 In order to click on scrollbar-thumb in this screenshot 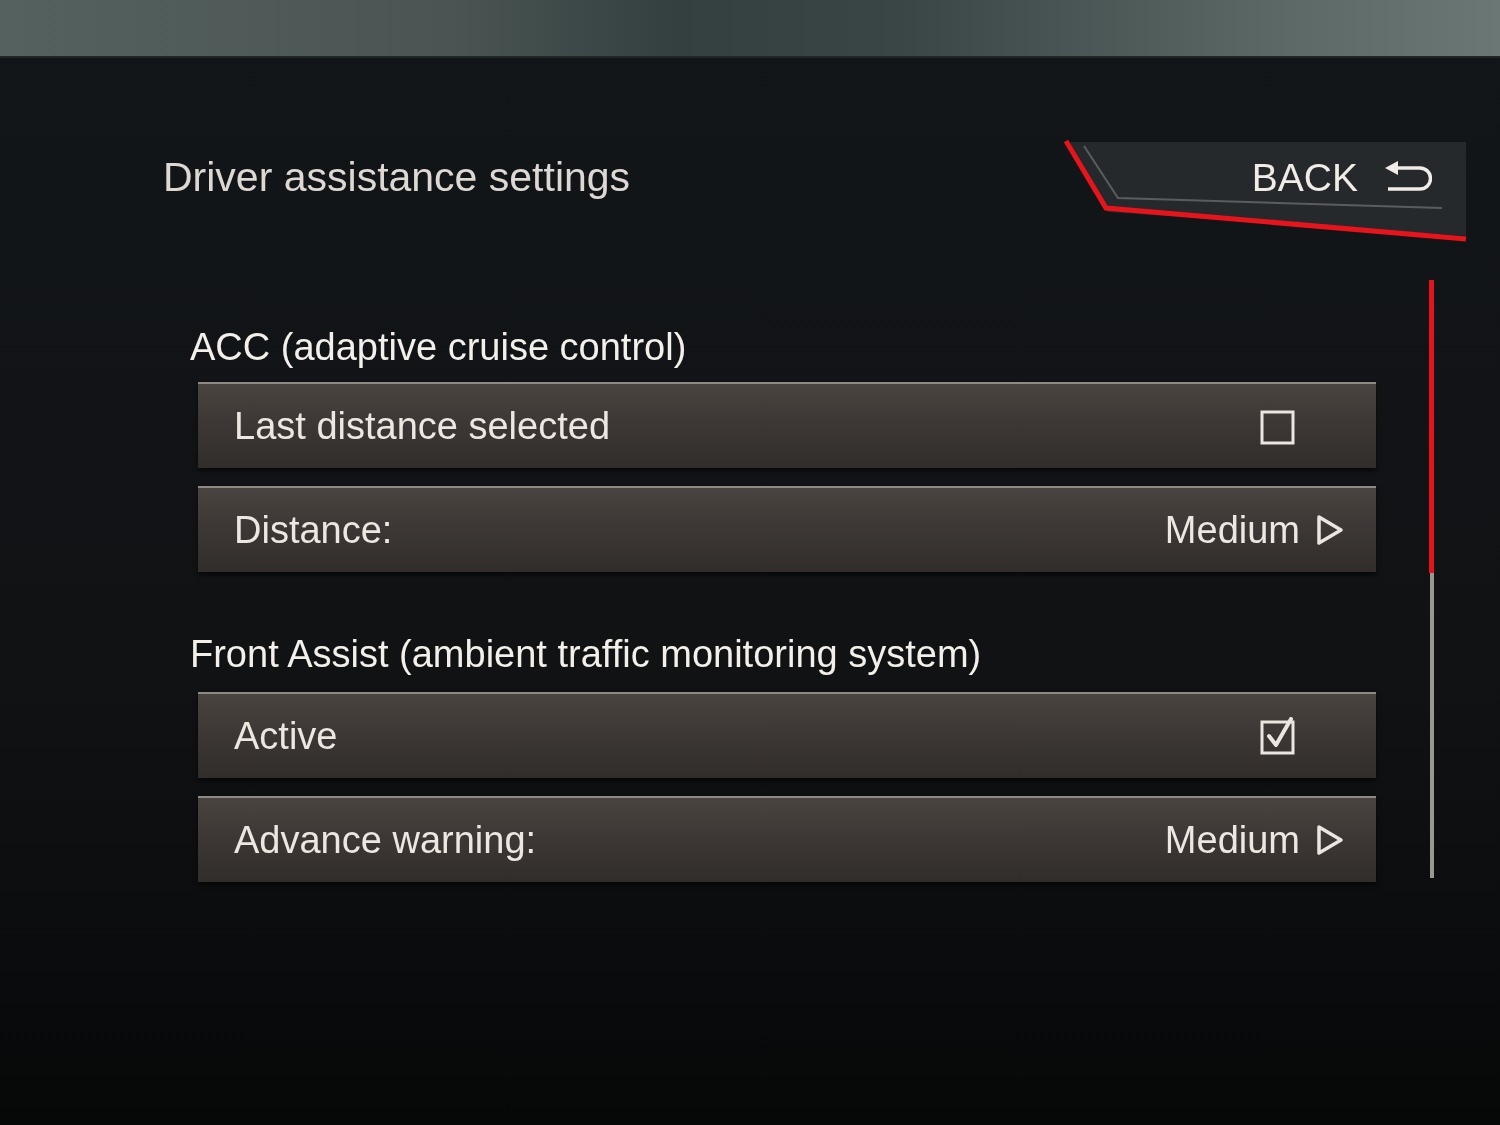, I will do `click(1431, 426)`.